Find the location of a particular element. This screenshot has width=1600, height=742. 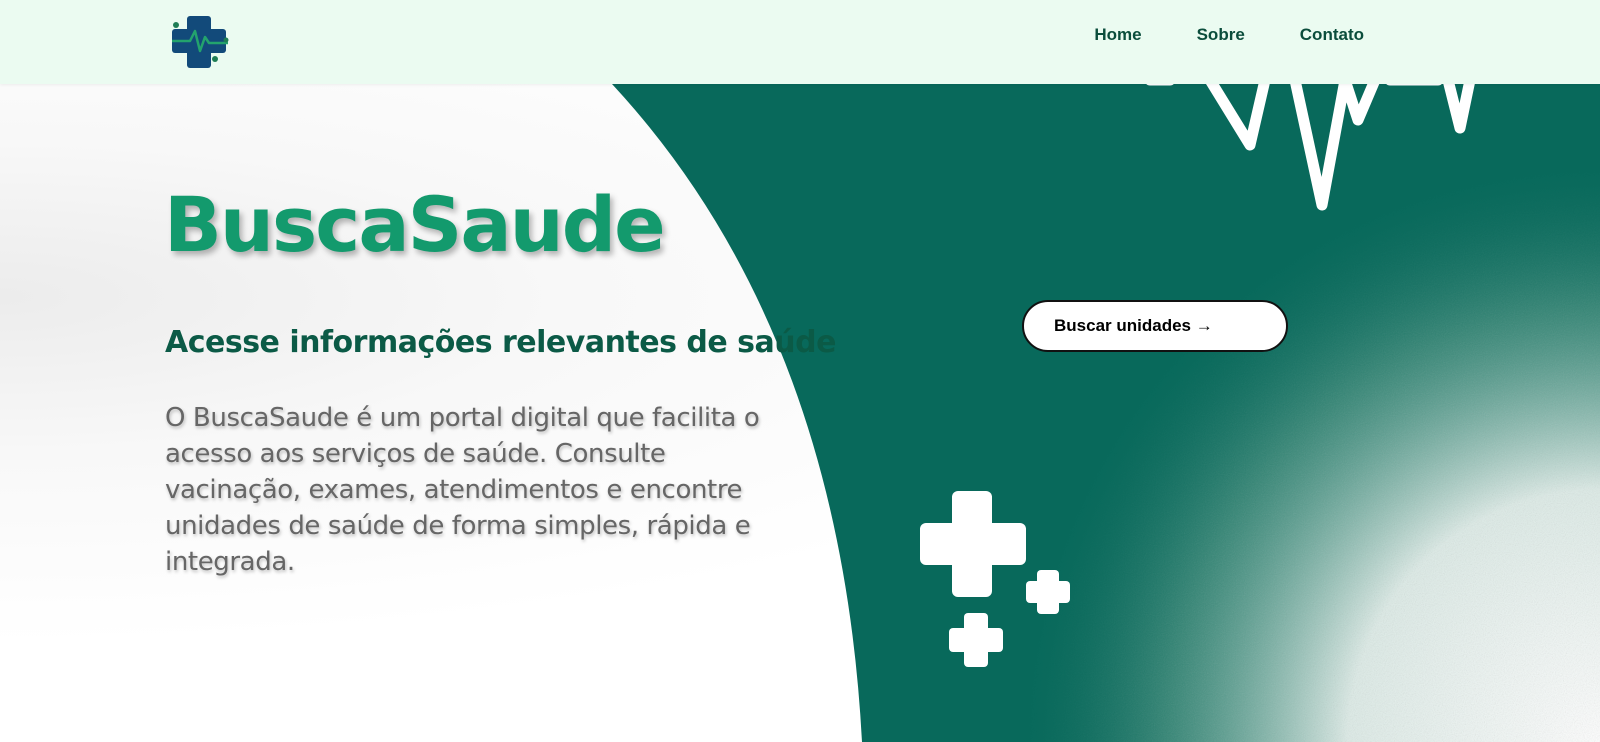

nav-link-contato: Contato is located at coordinates (1332, 35).